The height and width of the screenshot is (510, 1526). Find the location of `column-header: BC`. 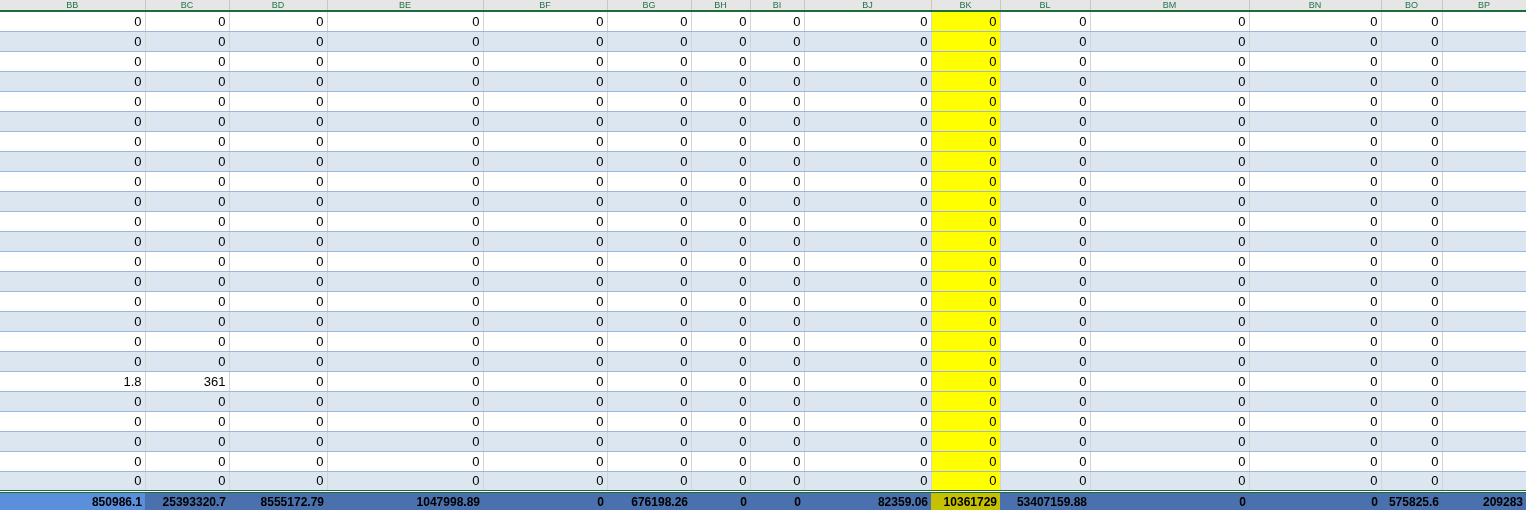

column-header: BC is located at coordinates (187, 5).